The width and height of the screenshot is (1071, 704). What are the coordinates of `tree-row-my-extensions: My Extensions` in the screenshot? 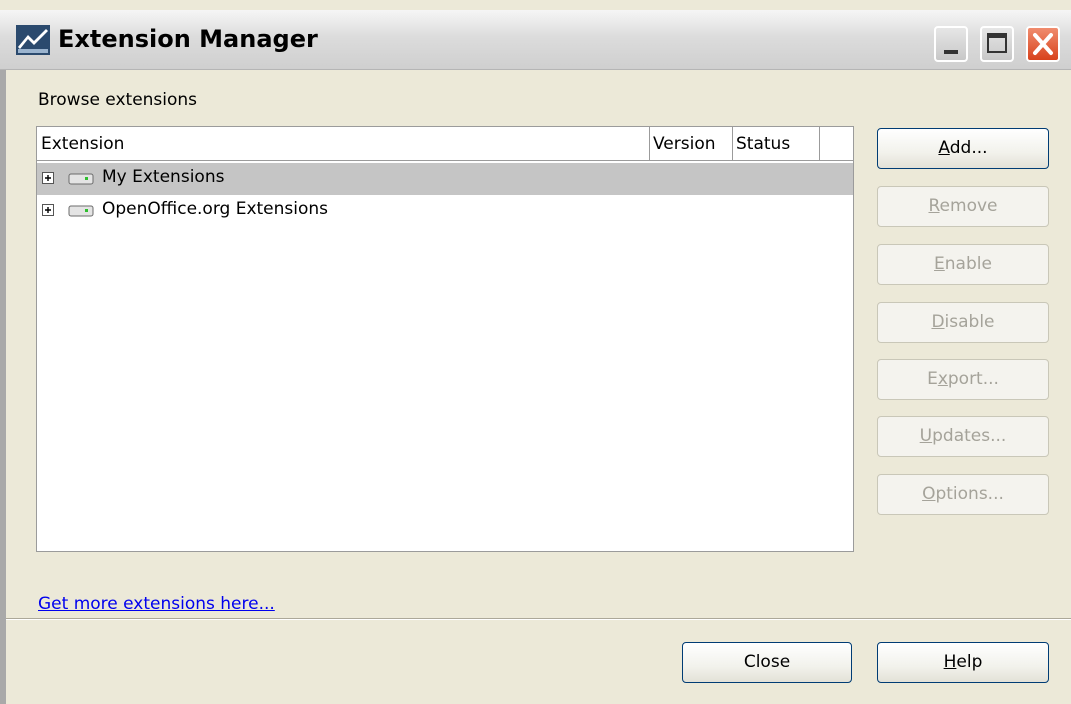 It's located at (445, 179).